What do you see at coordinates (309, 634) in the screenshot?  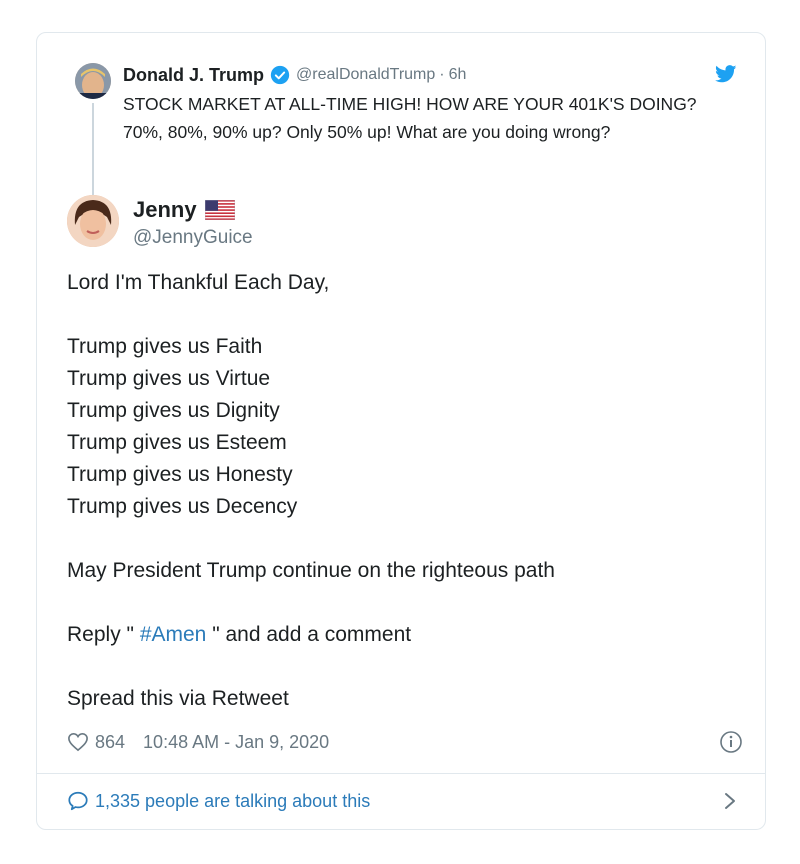 I see `reply-suffix: " and add a comment` at bounding box center [309, 634].